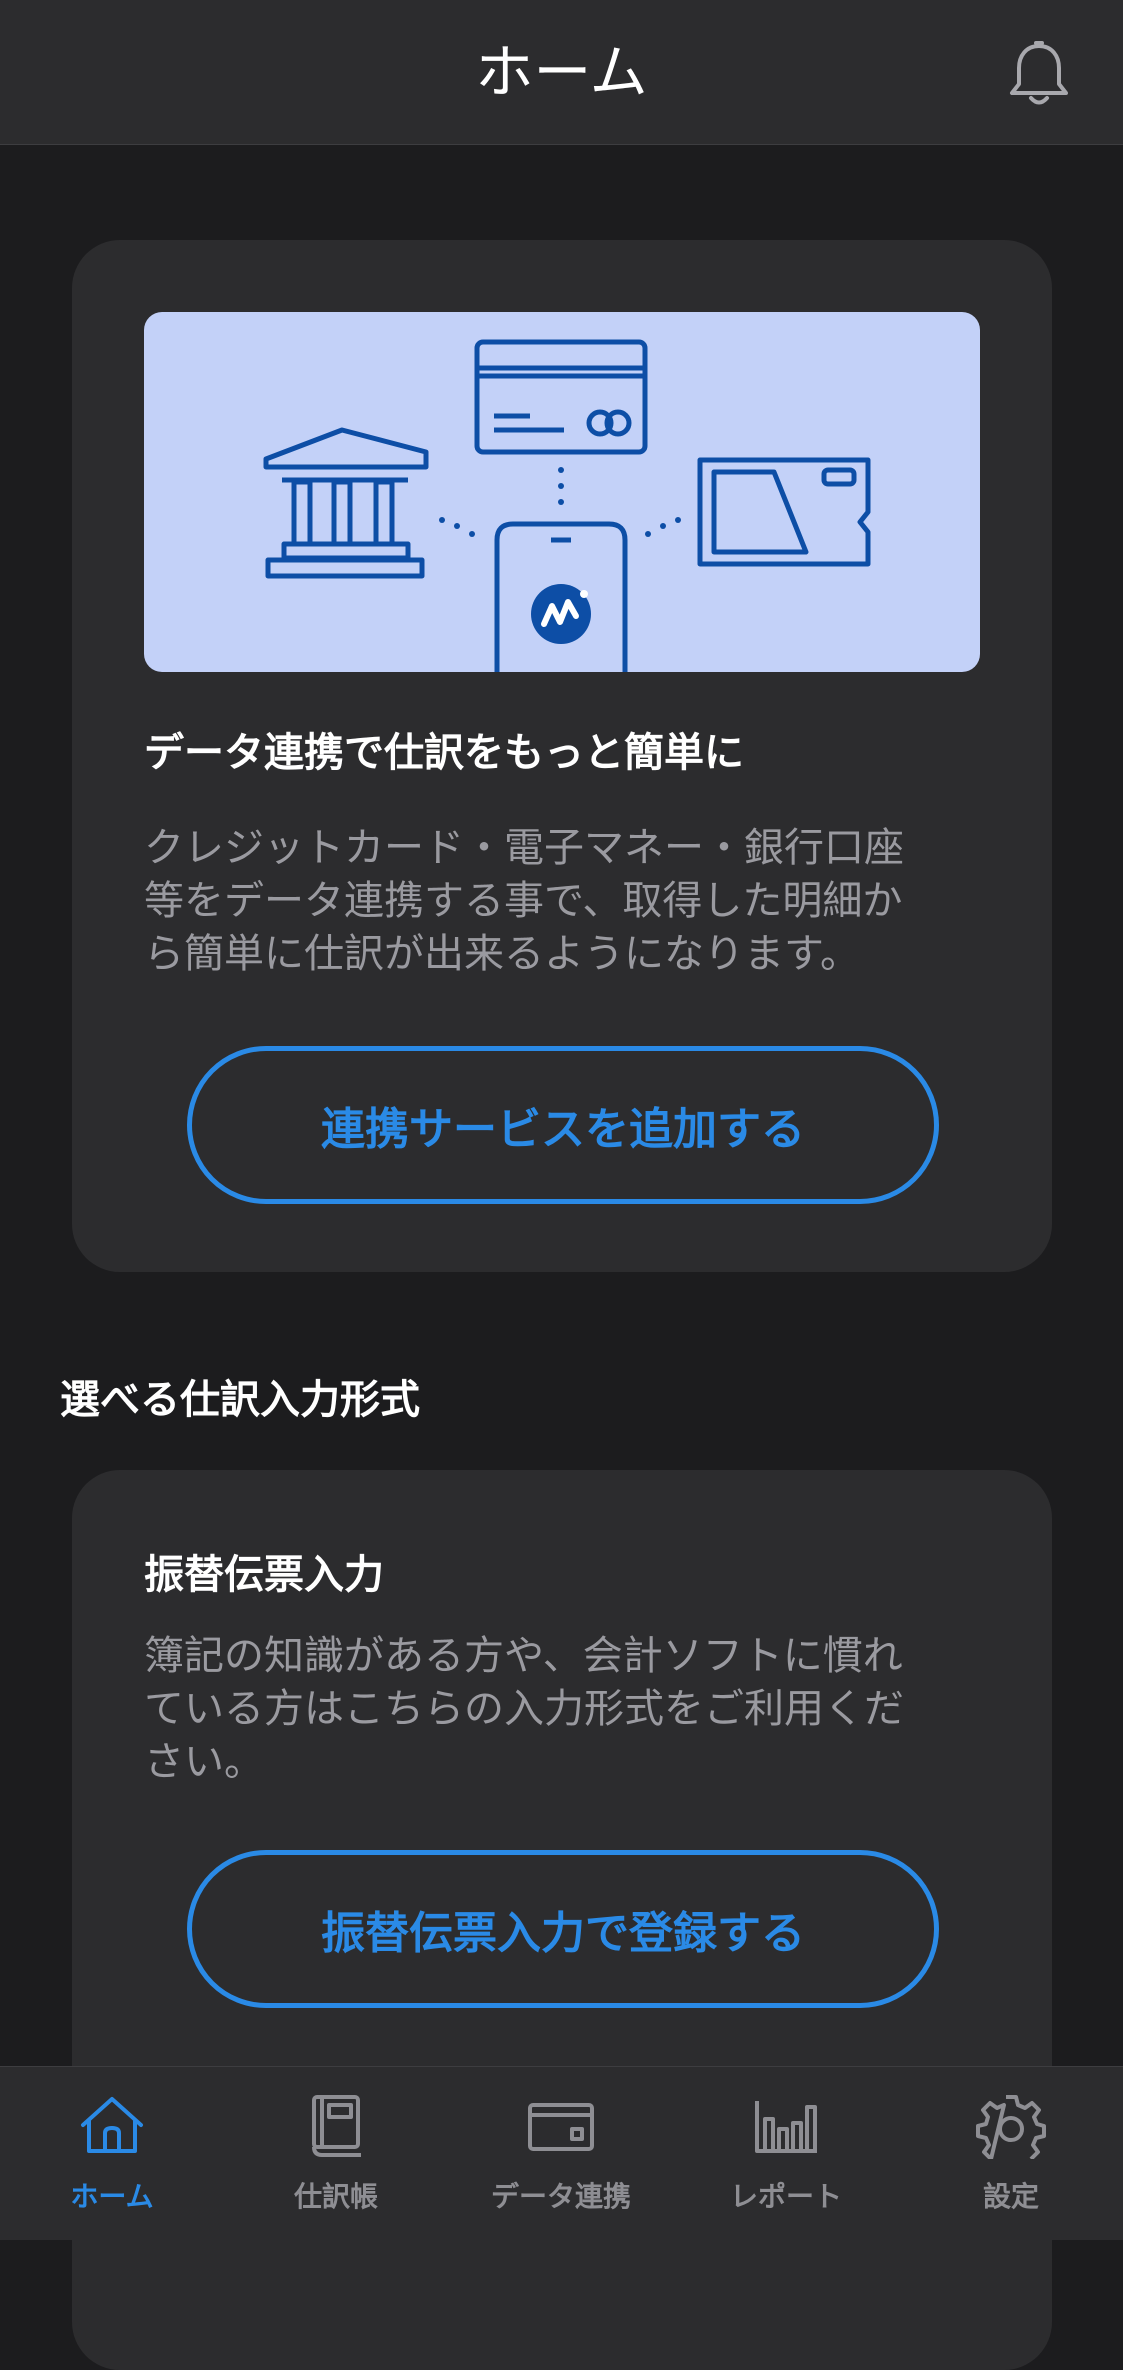 The image size is (1123, 2370). Describe the element at coordinates (562, 492) in the screenshot. I see `data-link-illustration` at that location.